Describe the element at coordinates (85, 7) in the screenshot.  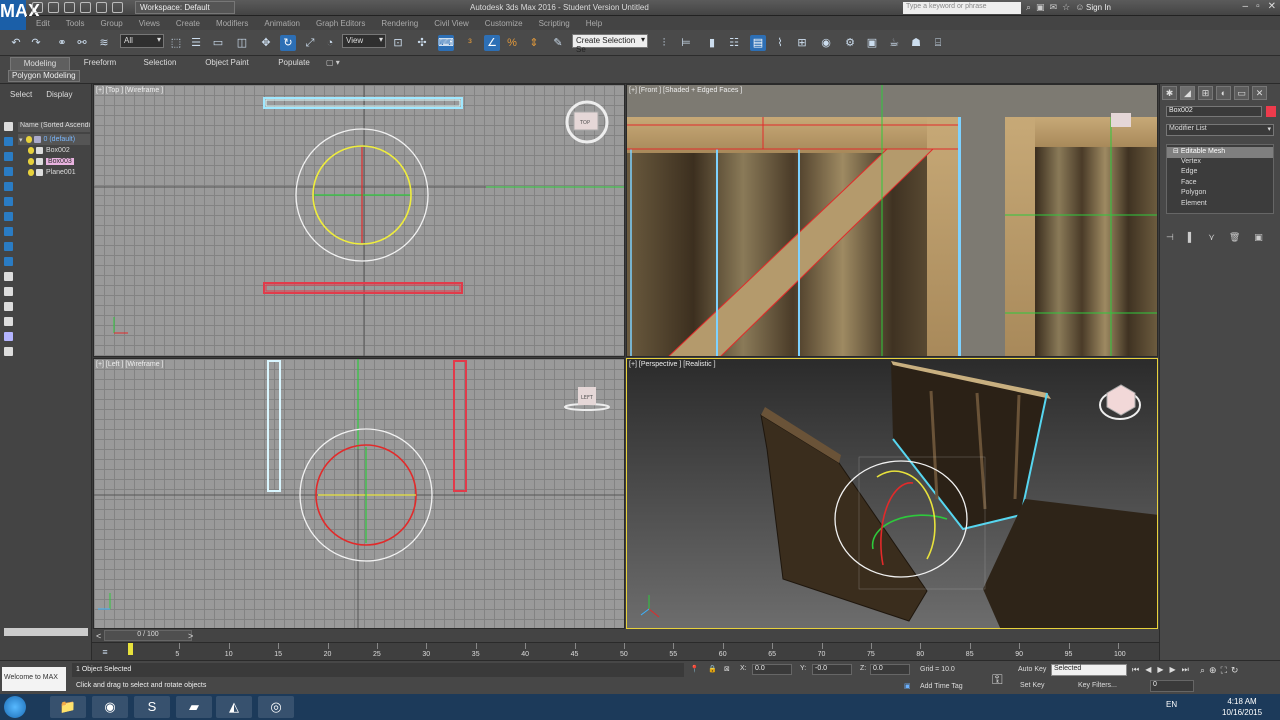
I see `undo-icon` at that location.